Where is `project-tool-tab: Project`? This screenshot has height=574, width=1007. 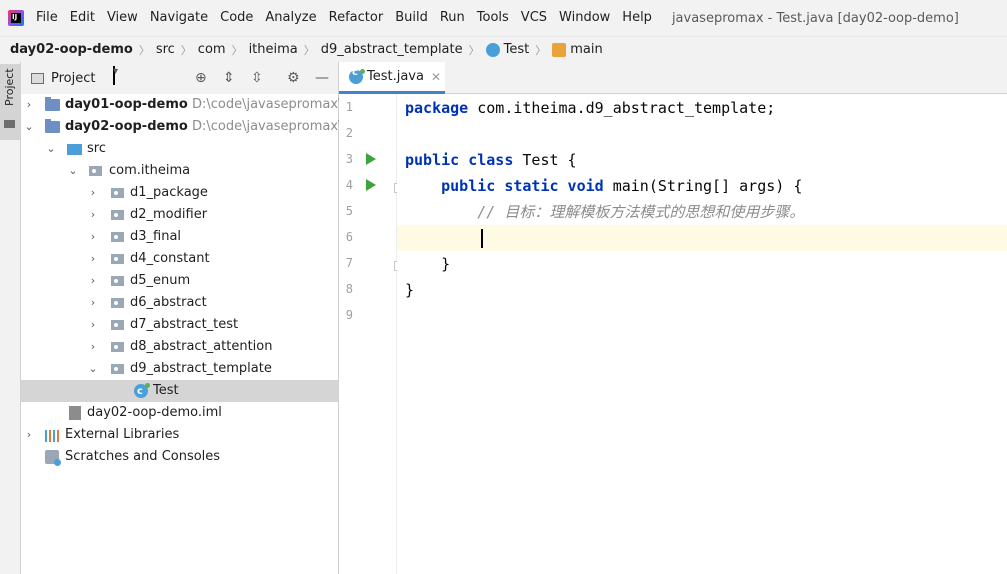
project-tool-tab: Project is located at coordinates (10, 102).